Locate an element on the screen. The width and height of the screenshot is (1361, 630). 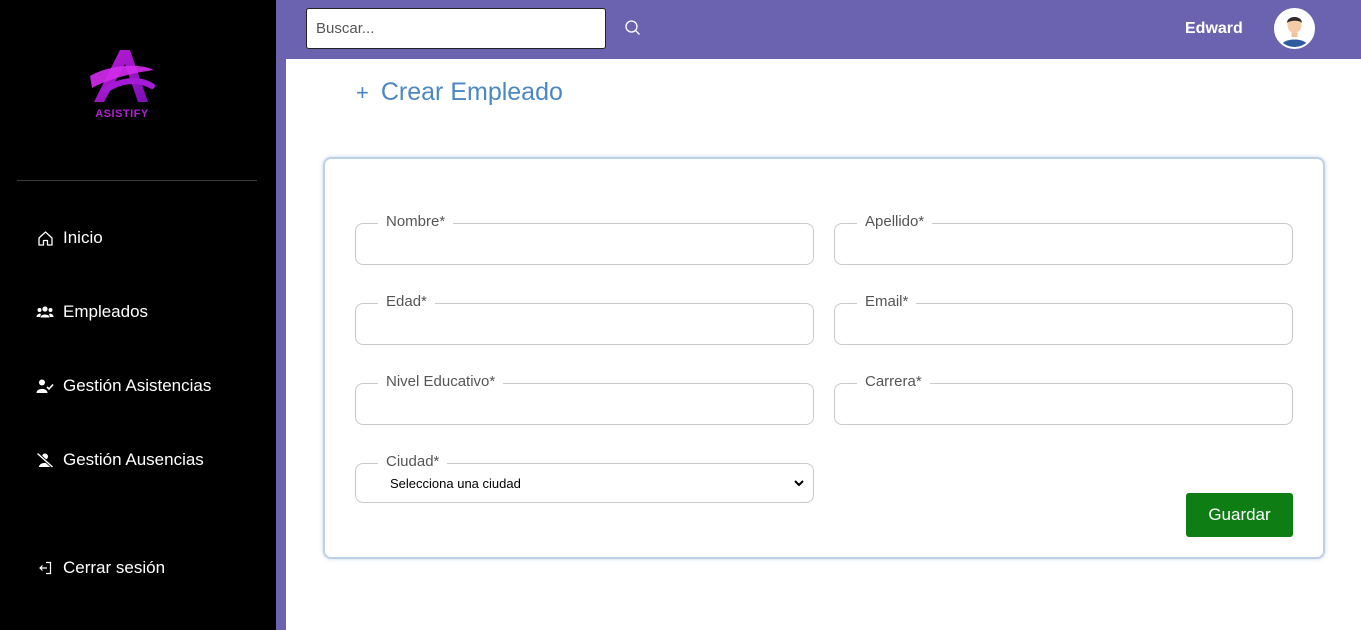
nombre-input is located at coordinates (584, 244).